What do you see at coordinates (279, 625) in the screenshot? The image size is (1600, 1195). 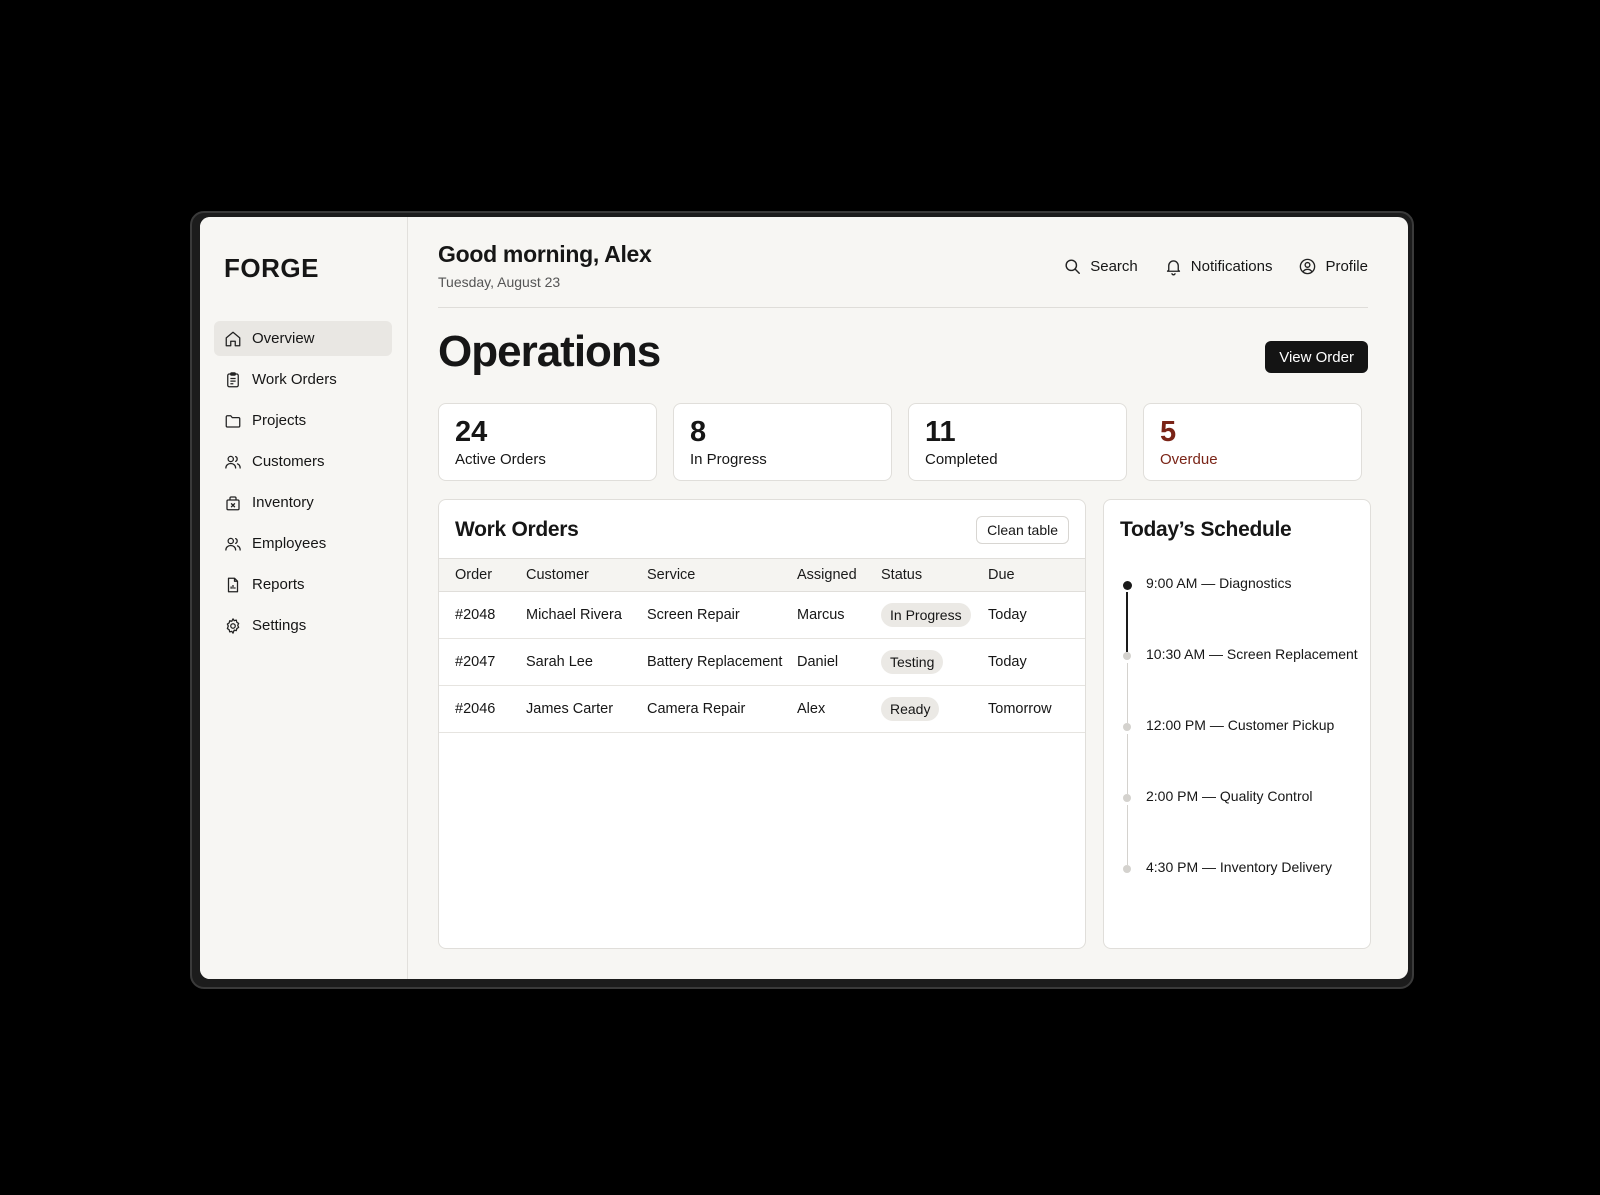 I see `sidebar-item-label: Settings` at bounding box center [279, 625].